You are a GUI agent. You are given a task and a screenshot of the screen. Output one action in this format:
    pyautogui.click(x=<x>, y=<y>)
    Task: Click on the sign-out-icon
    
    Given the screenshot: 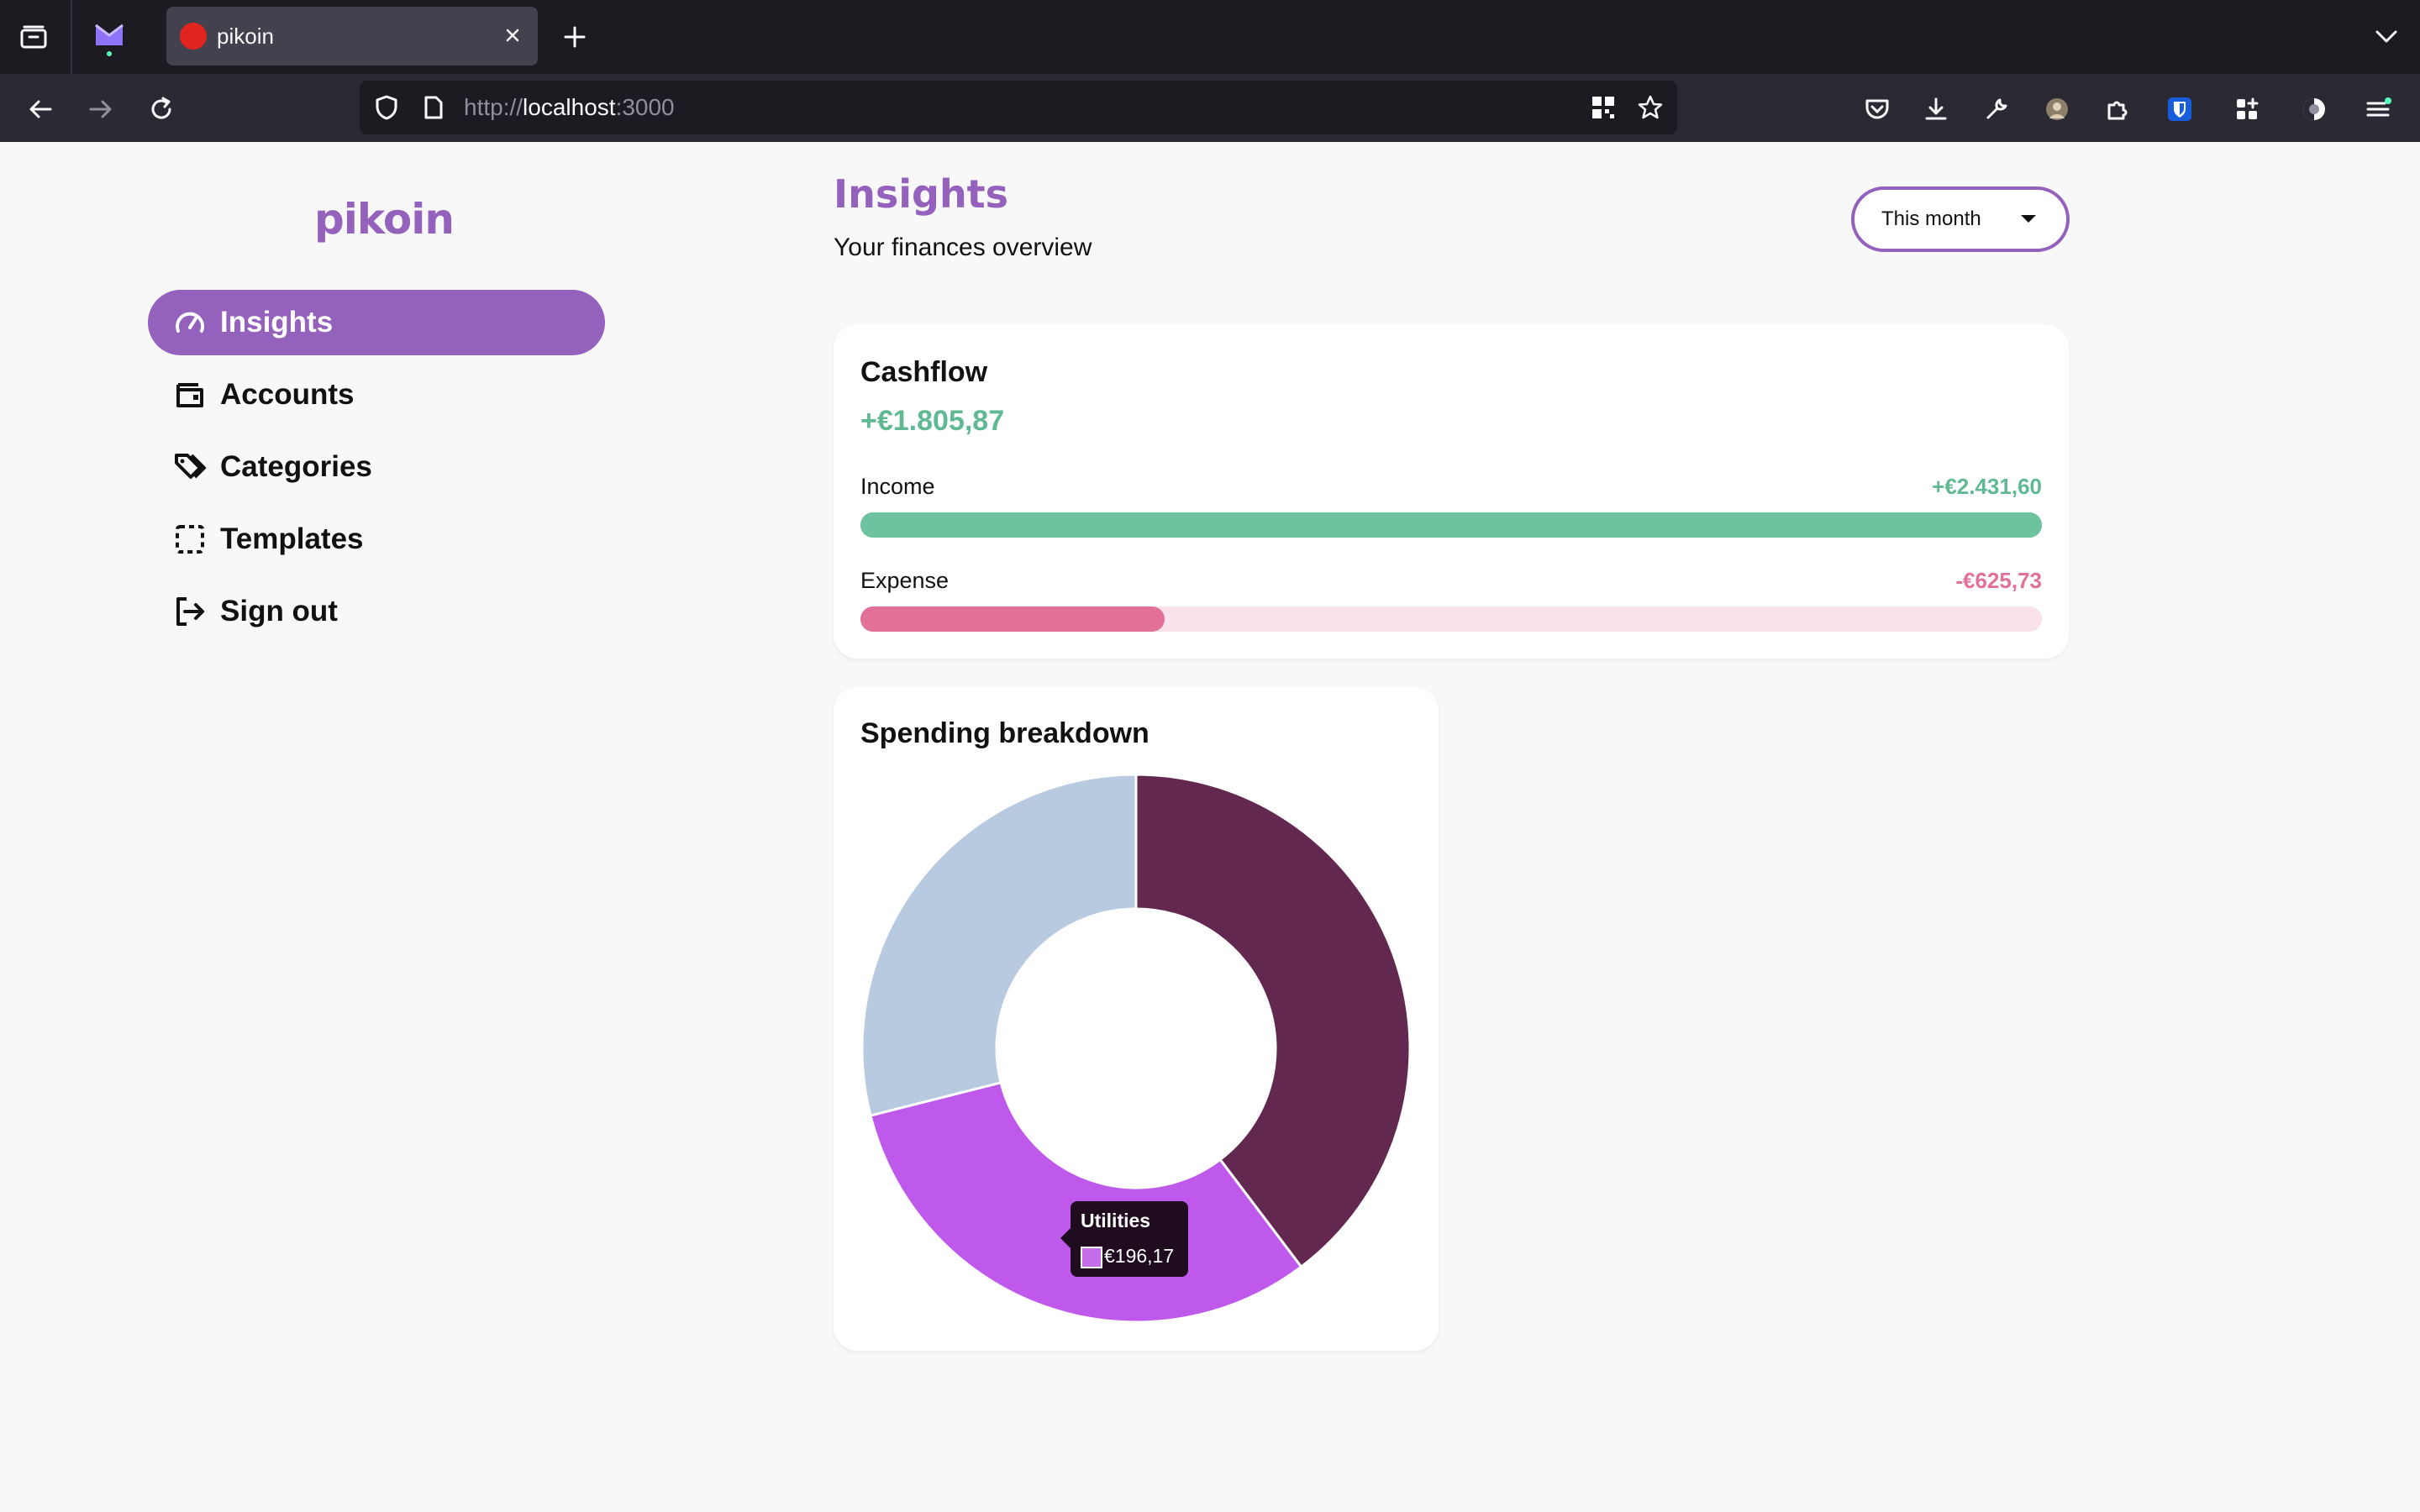 What is the action you would take?
    pyautogui.click(x=190, y=611)
    